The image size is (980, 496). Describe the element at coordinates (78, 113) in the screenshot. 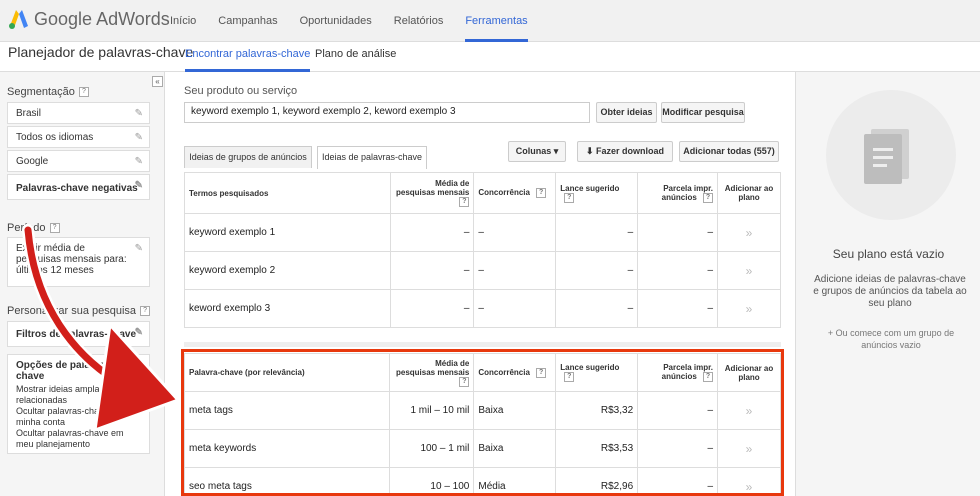

I see `targeting-location: Brasil ✎` at that location.